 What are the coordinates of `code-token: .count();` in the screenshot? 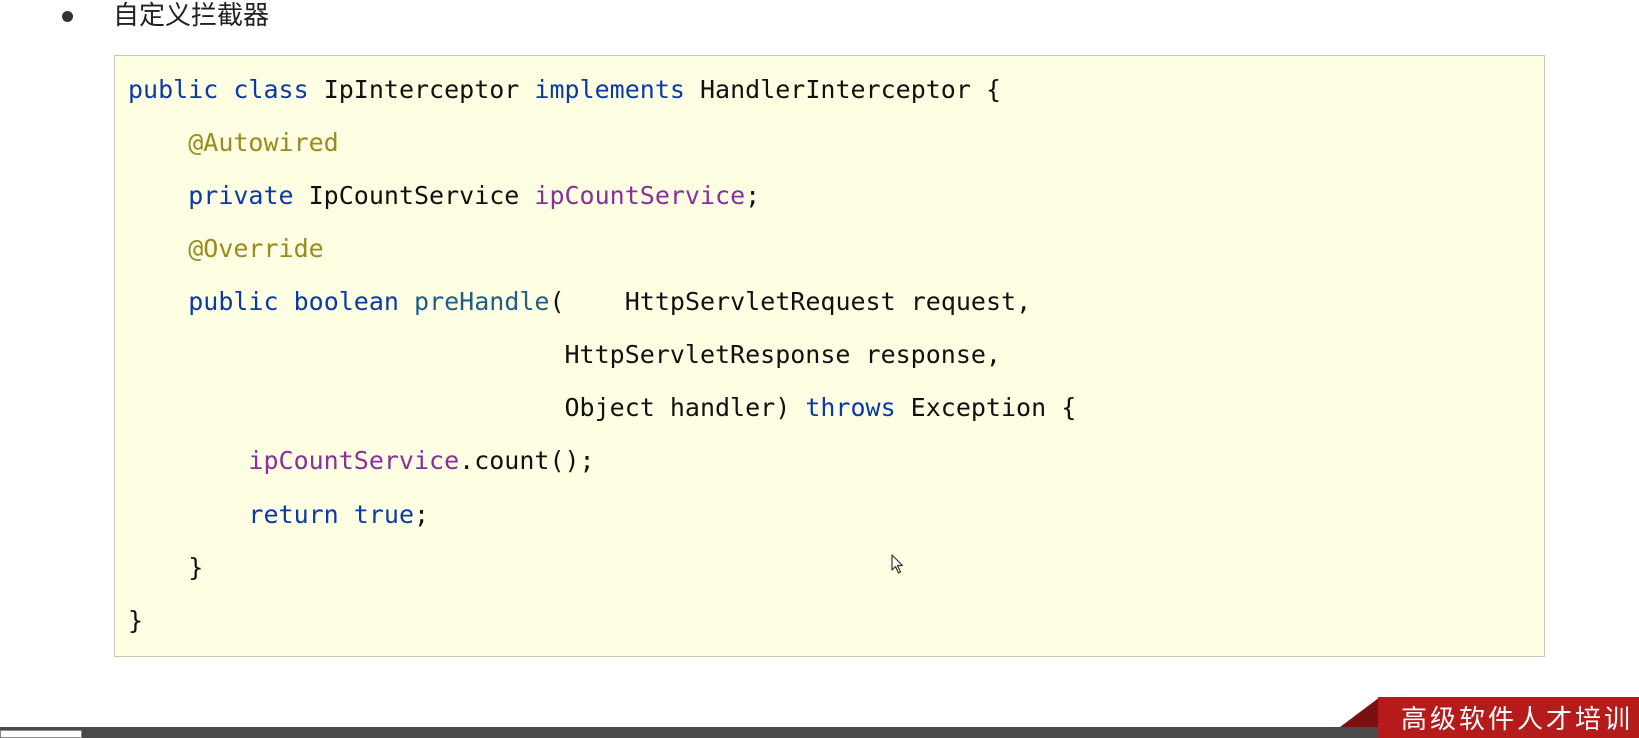 It's located at (527, 460).